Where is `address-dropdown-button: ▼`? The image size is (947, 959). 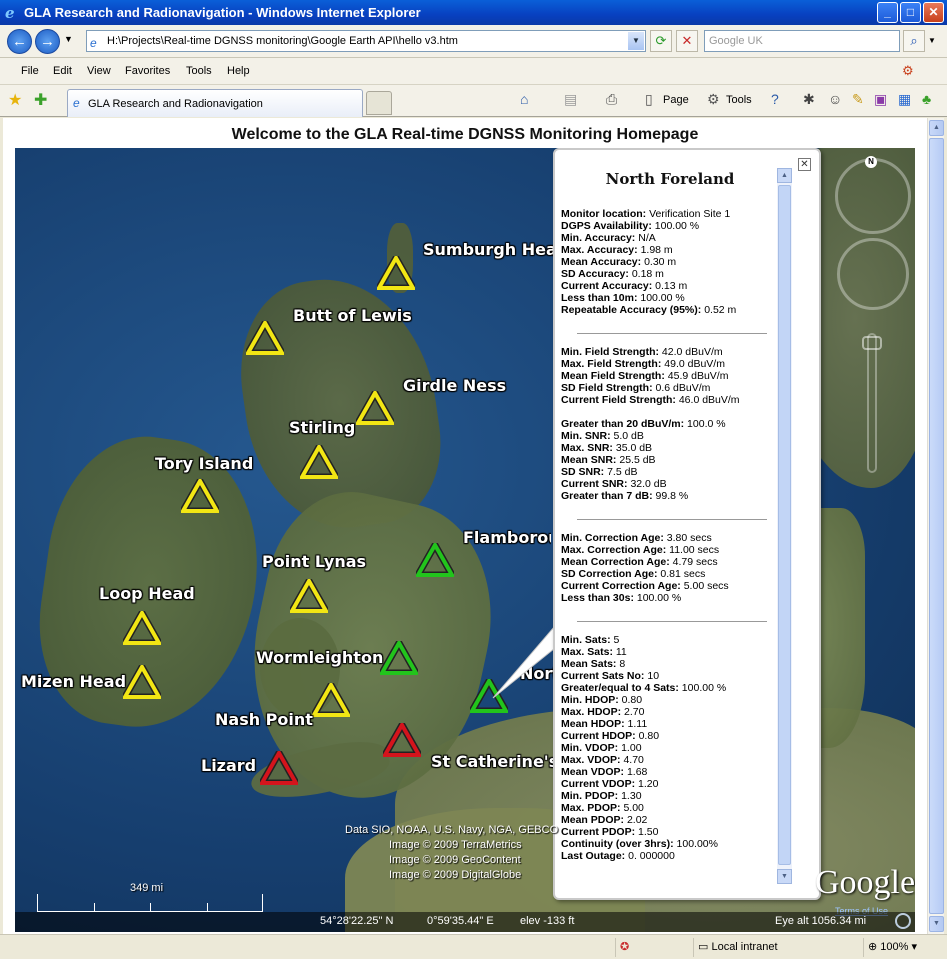 address-dropdown-button: ▼ is located at coordinates (636, 41).